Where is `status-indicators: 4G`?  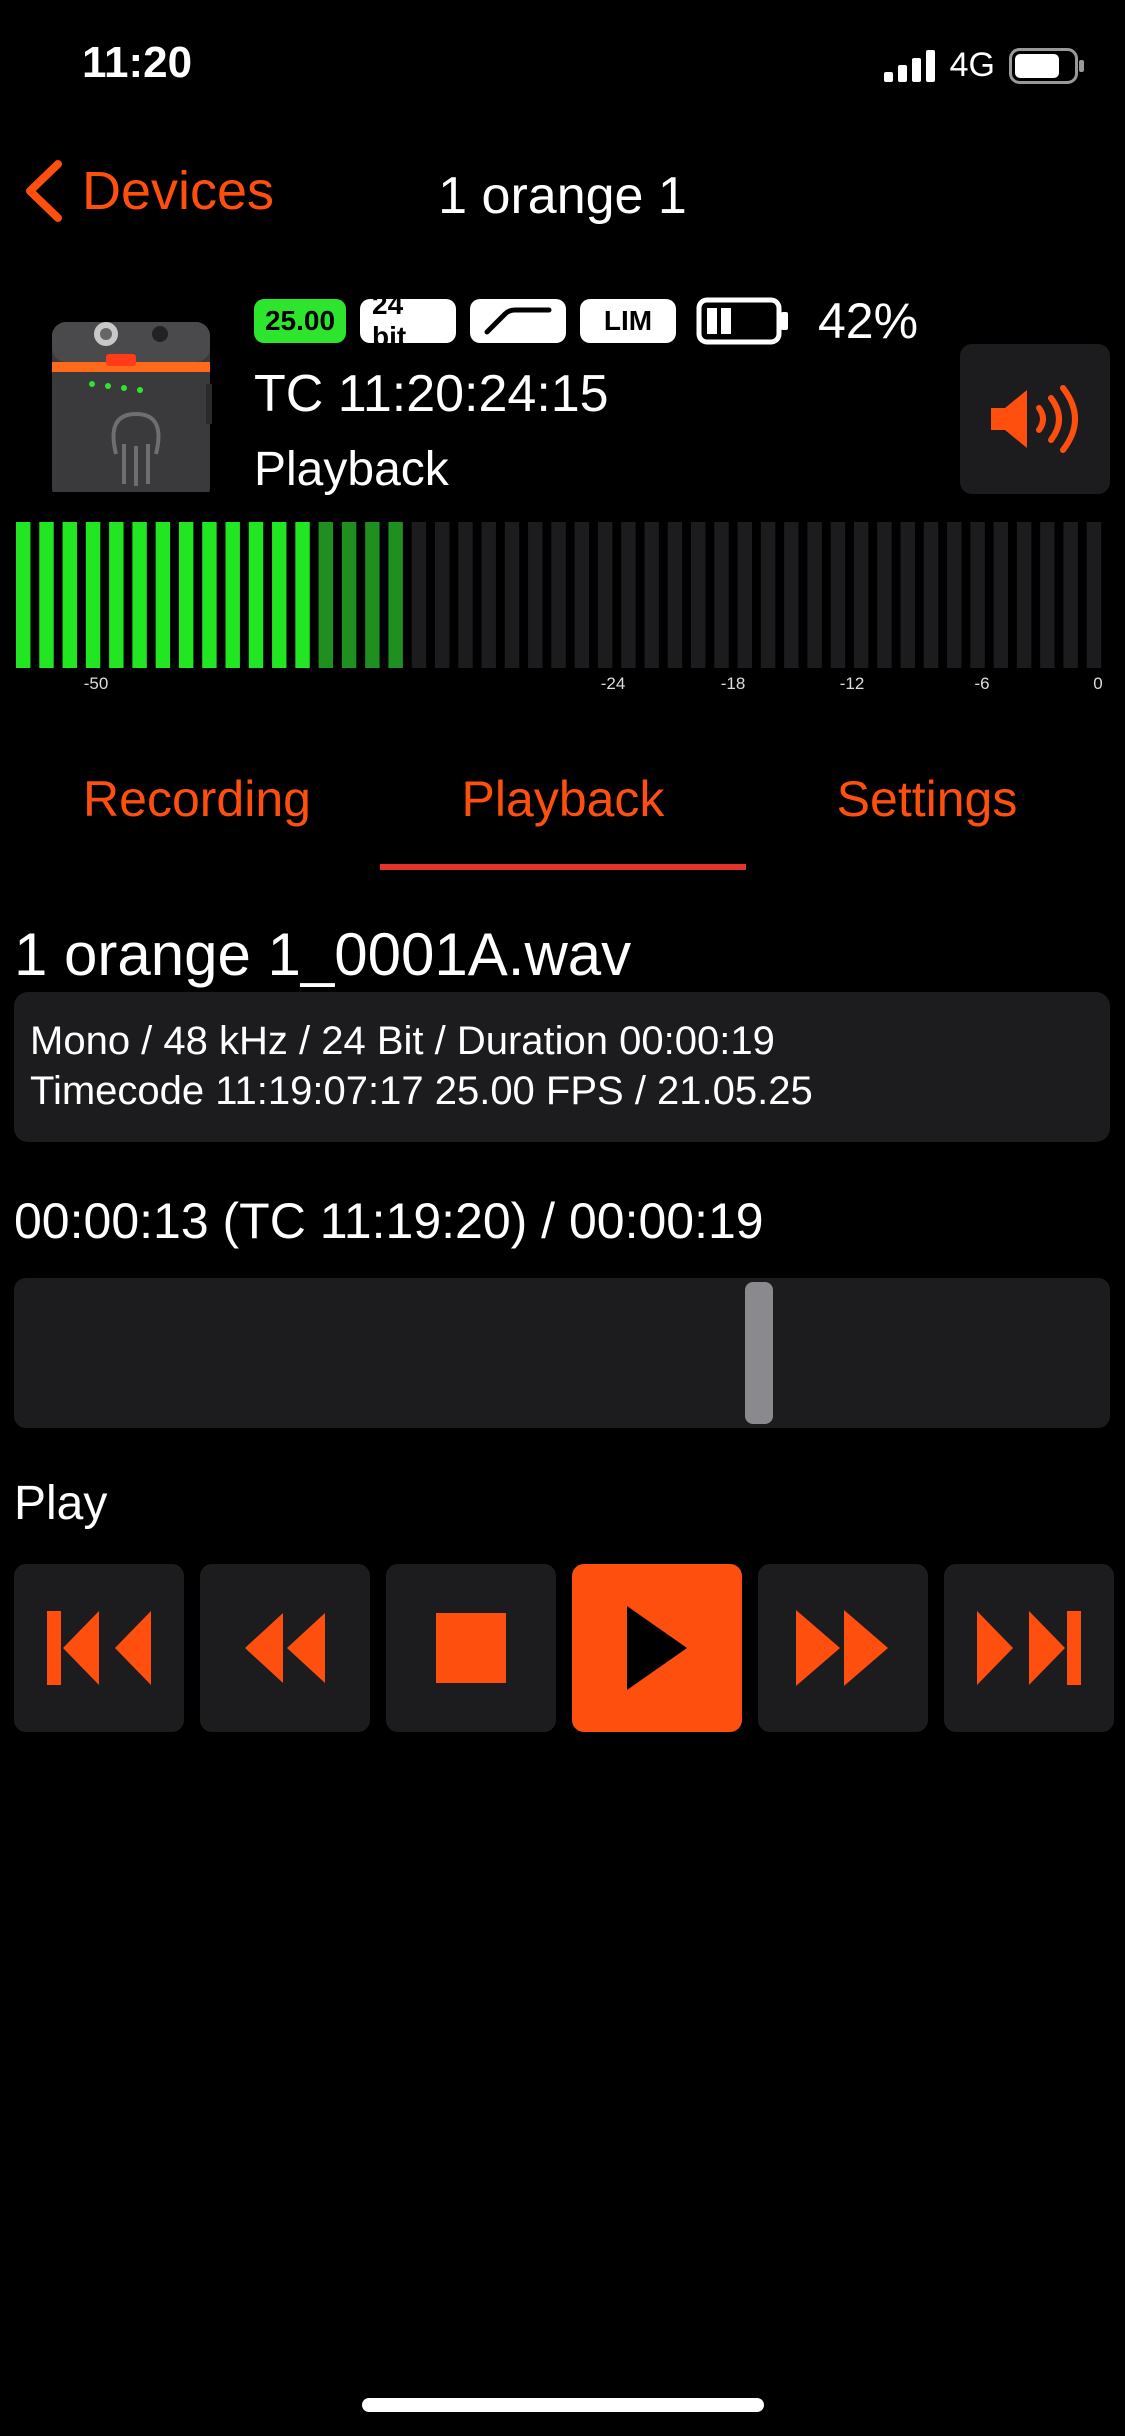 status-indicators: 4G is located at coordinates (984, 65).